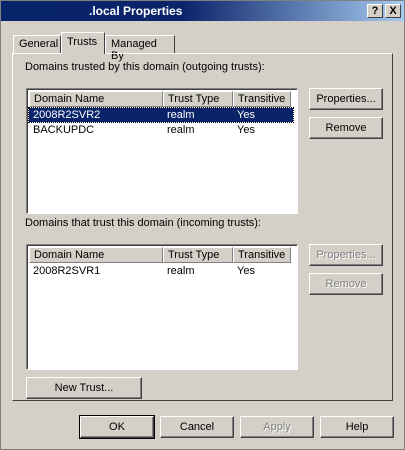  What do you see at coordinates (161, 271) in the screenshot?
I see `table-row: 2008R2SVR1 realm Yes` at bounding box center [161, 271].